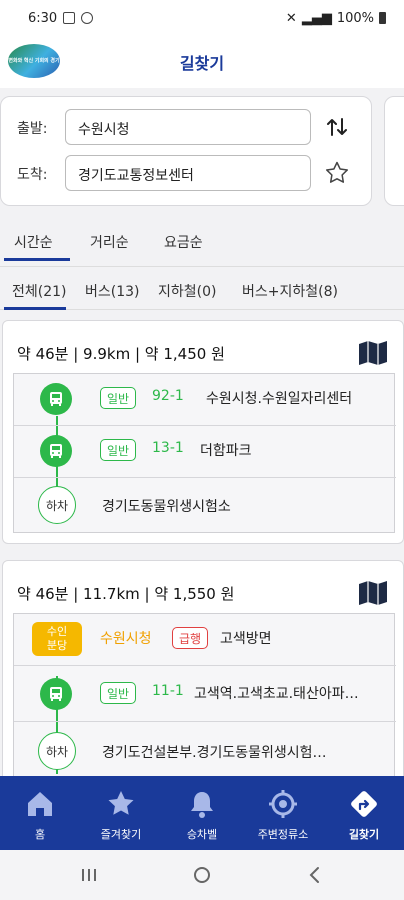  I want to click on image-icon, so click(69, 18).